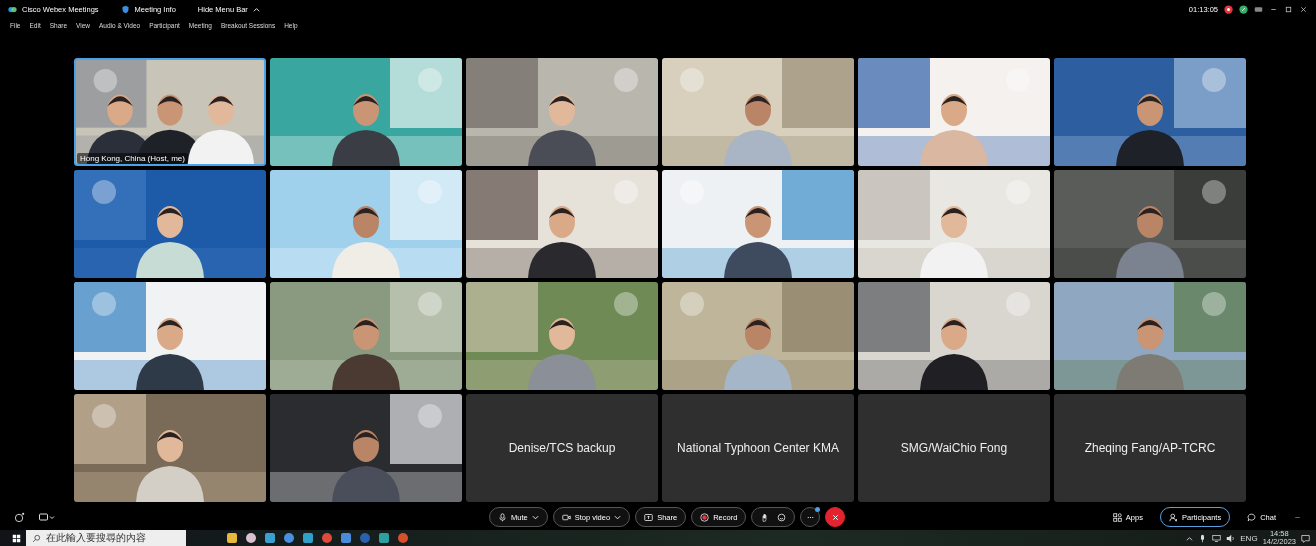  What do you see at coordinates (132, 158) in the screenshot?
I see `participant-name: Hong Kong, China (Host, me)` at bounding box center [132, 158].